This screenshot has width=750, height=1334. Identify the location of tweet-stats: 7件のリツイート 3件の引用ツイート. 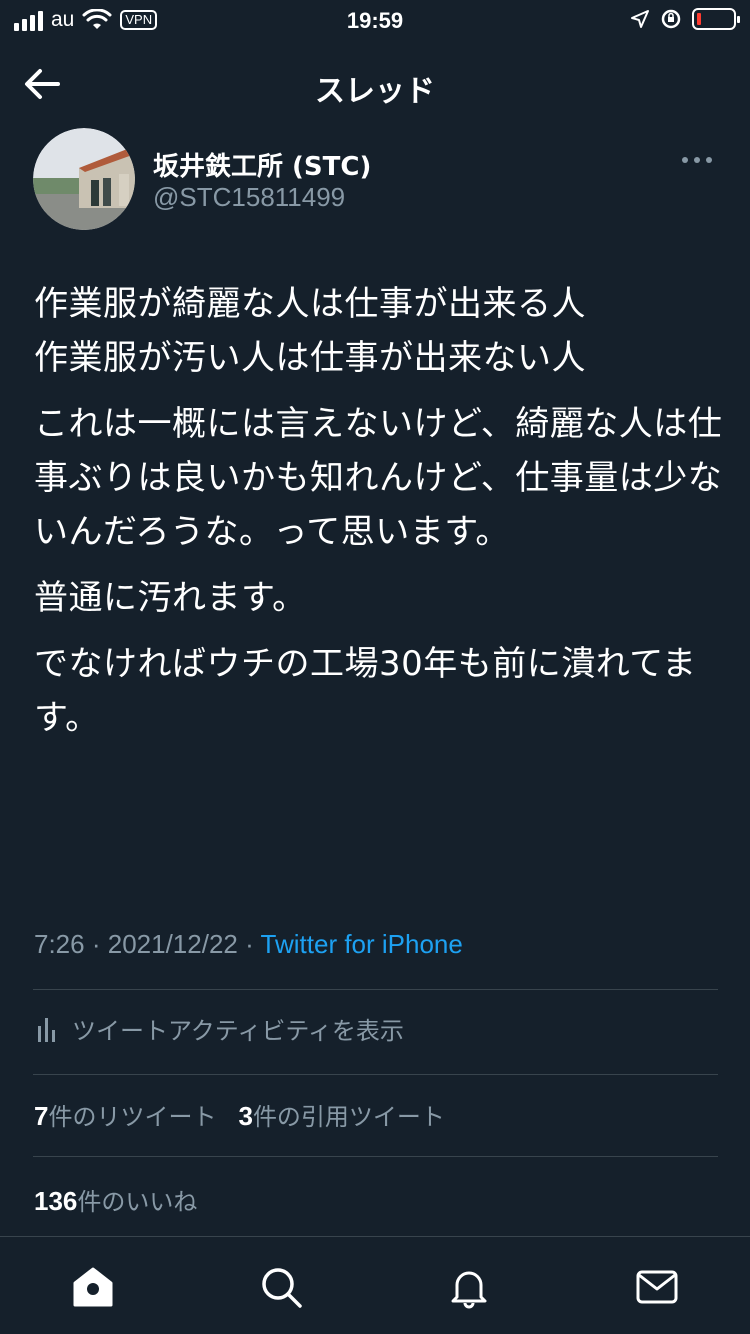
(239, 1114).